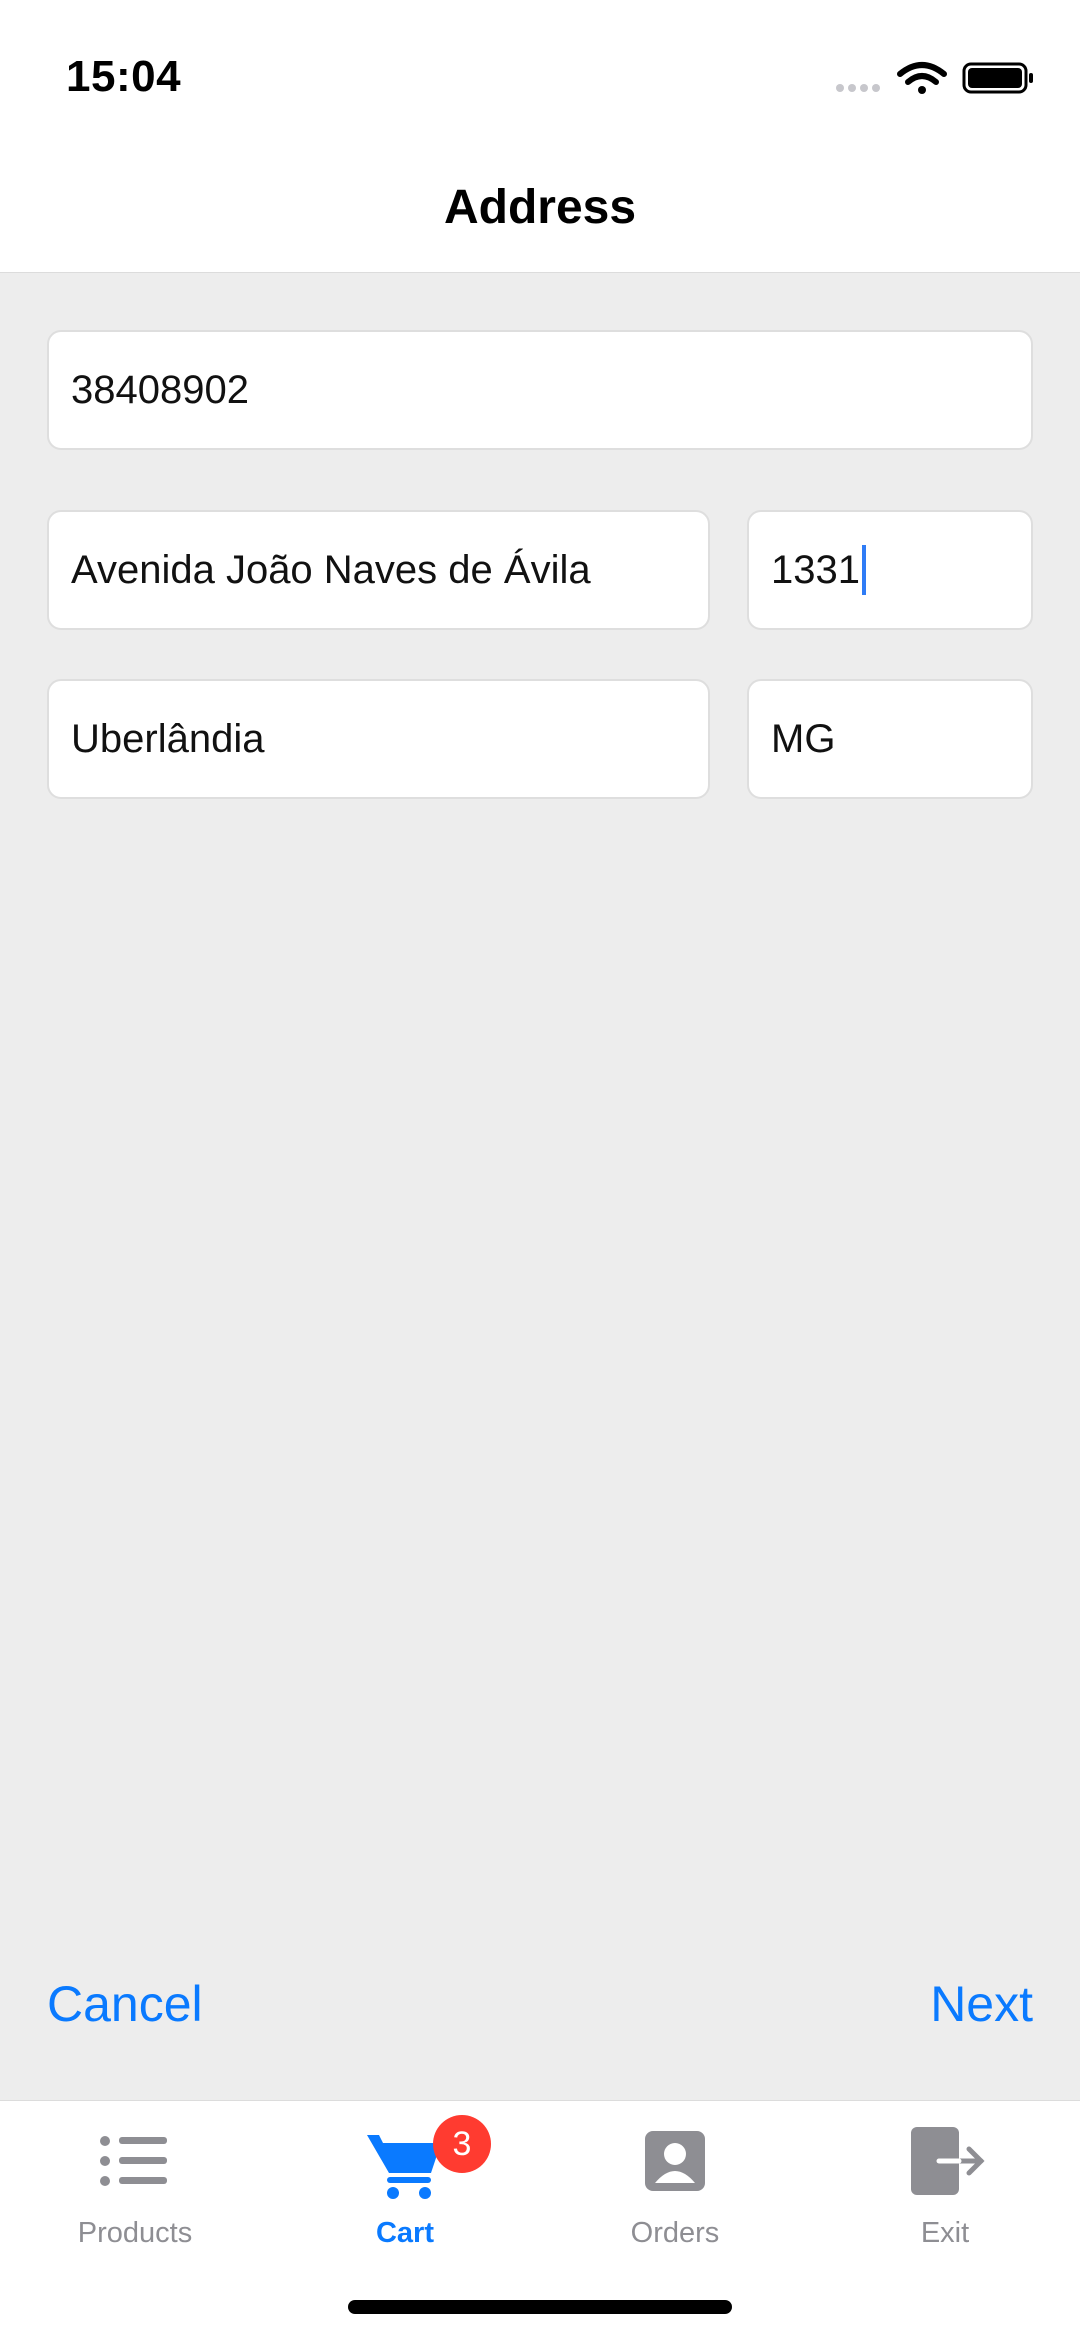 The image size is (1080, 2341). What do you see at coordinates (133, 2161) in the screenshot?
I see `list-icon` at bounding box center [133, 2161].